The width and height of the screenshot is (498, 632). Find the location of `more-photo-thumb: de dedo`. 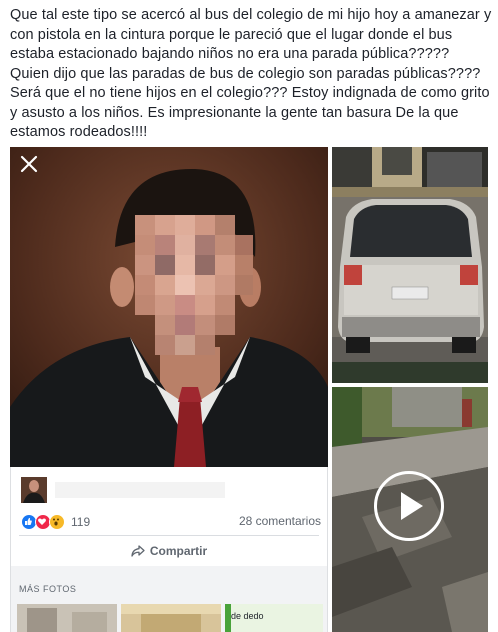

more-photo-thumb: de dedo is located at coordinates (274, 618).